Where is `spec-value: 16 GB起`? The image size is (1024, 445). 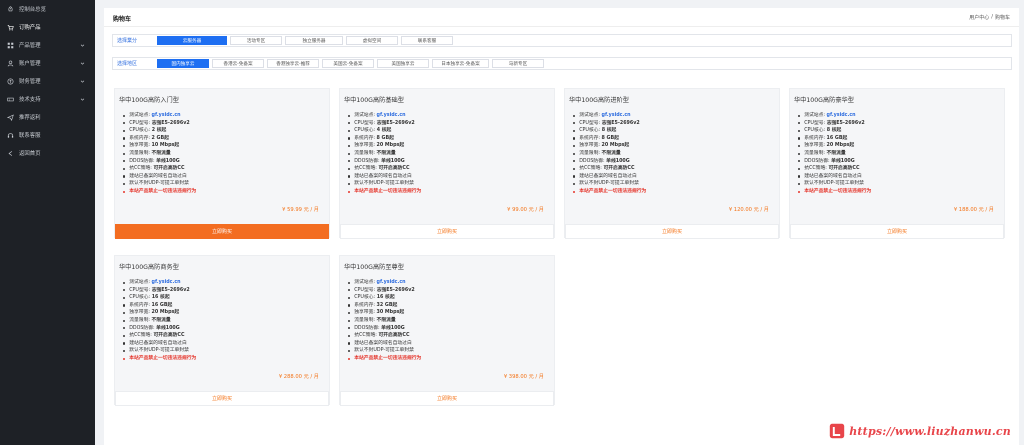 spec-value: 16 GB起 is located at coordinates (162, 305).